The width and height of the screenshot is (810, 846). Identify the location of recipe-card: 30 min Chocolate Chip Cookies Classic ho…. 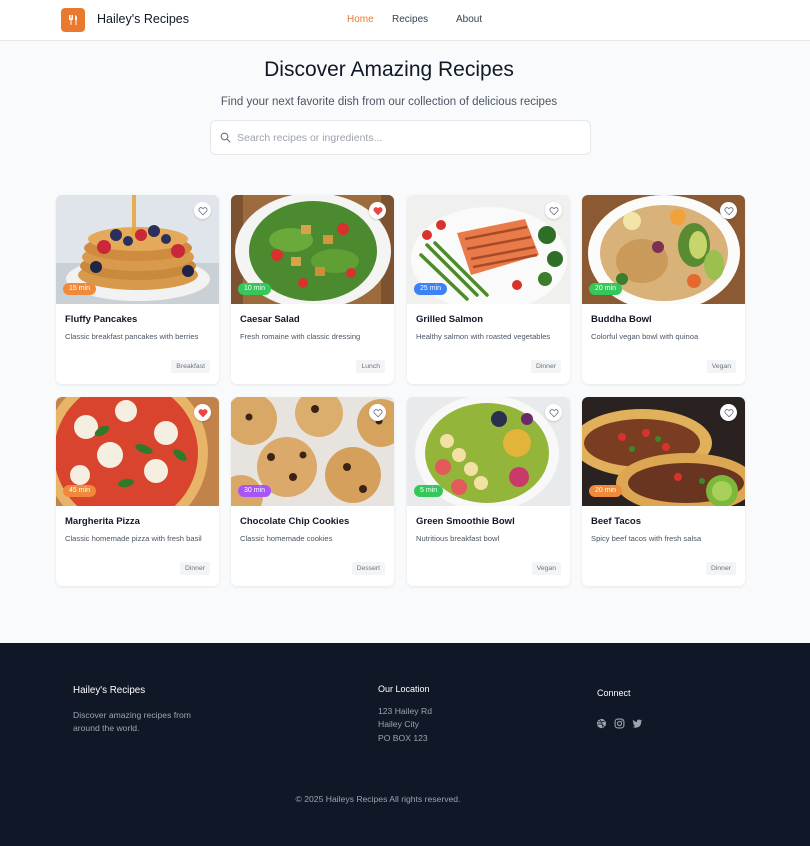
(312, 491).